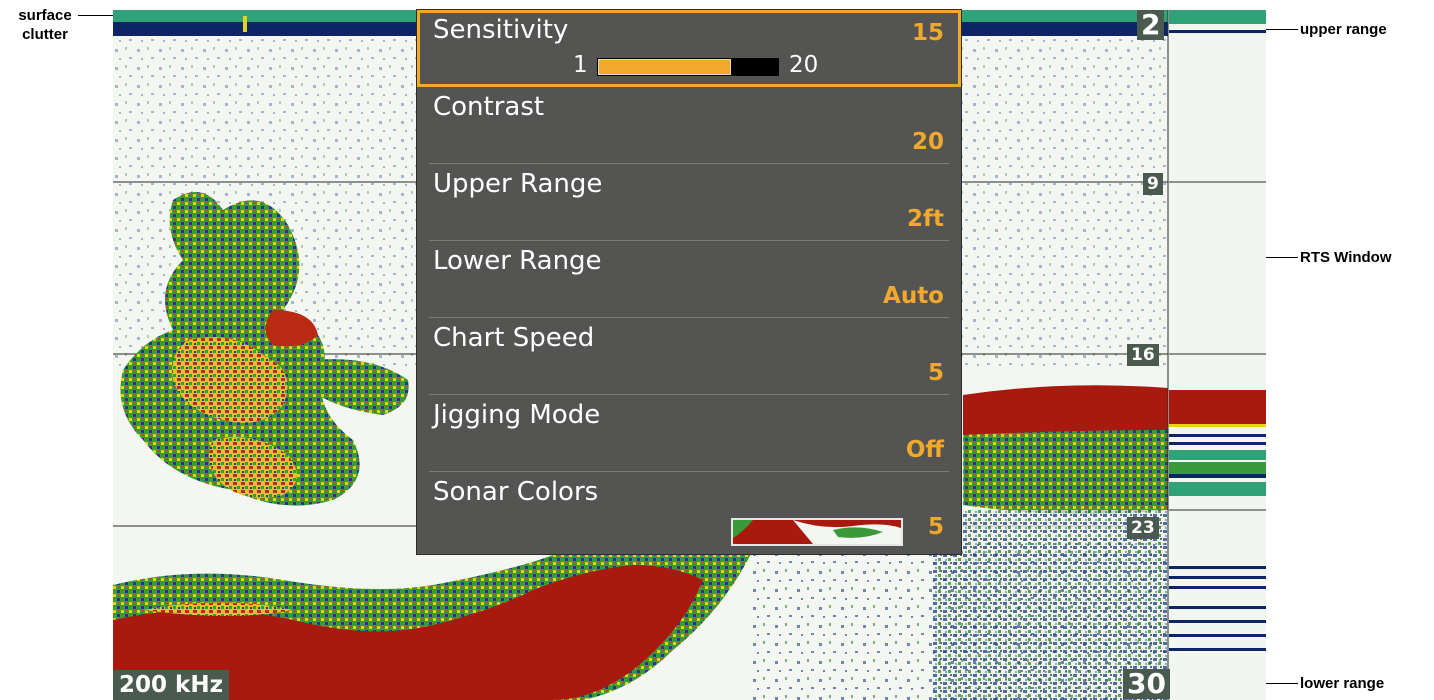 Image resolution: width=1434 pixels, height=700 pixels. Describe the element at coordinates (45, 25) in the screenshot. I see `callout-surface-clutter: surface clutter` at that location.